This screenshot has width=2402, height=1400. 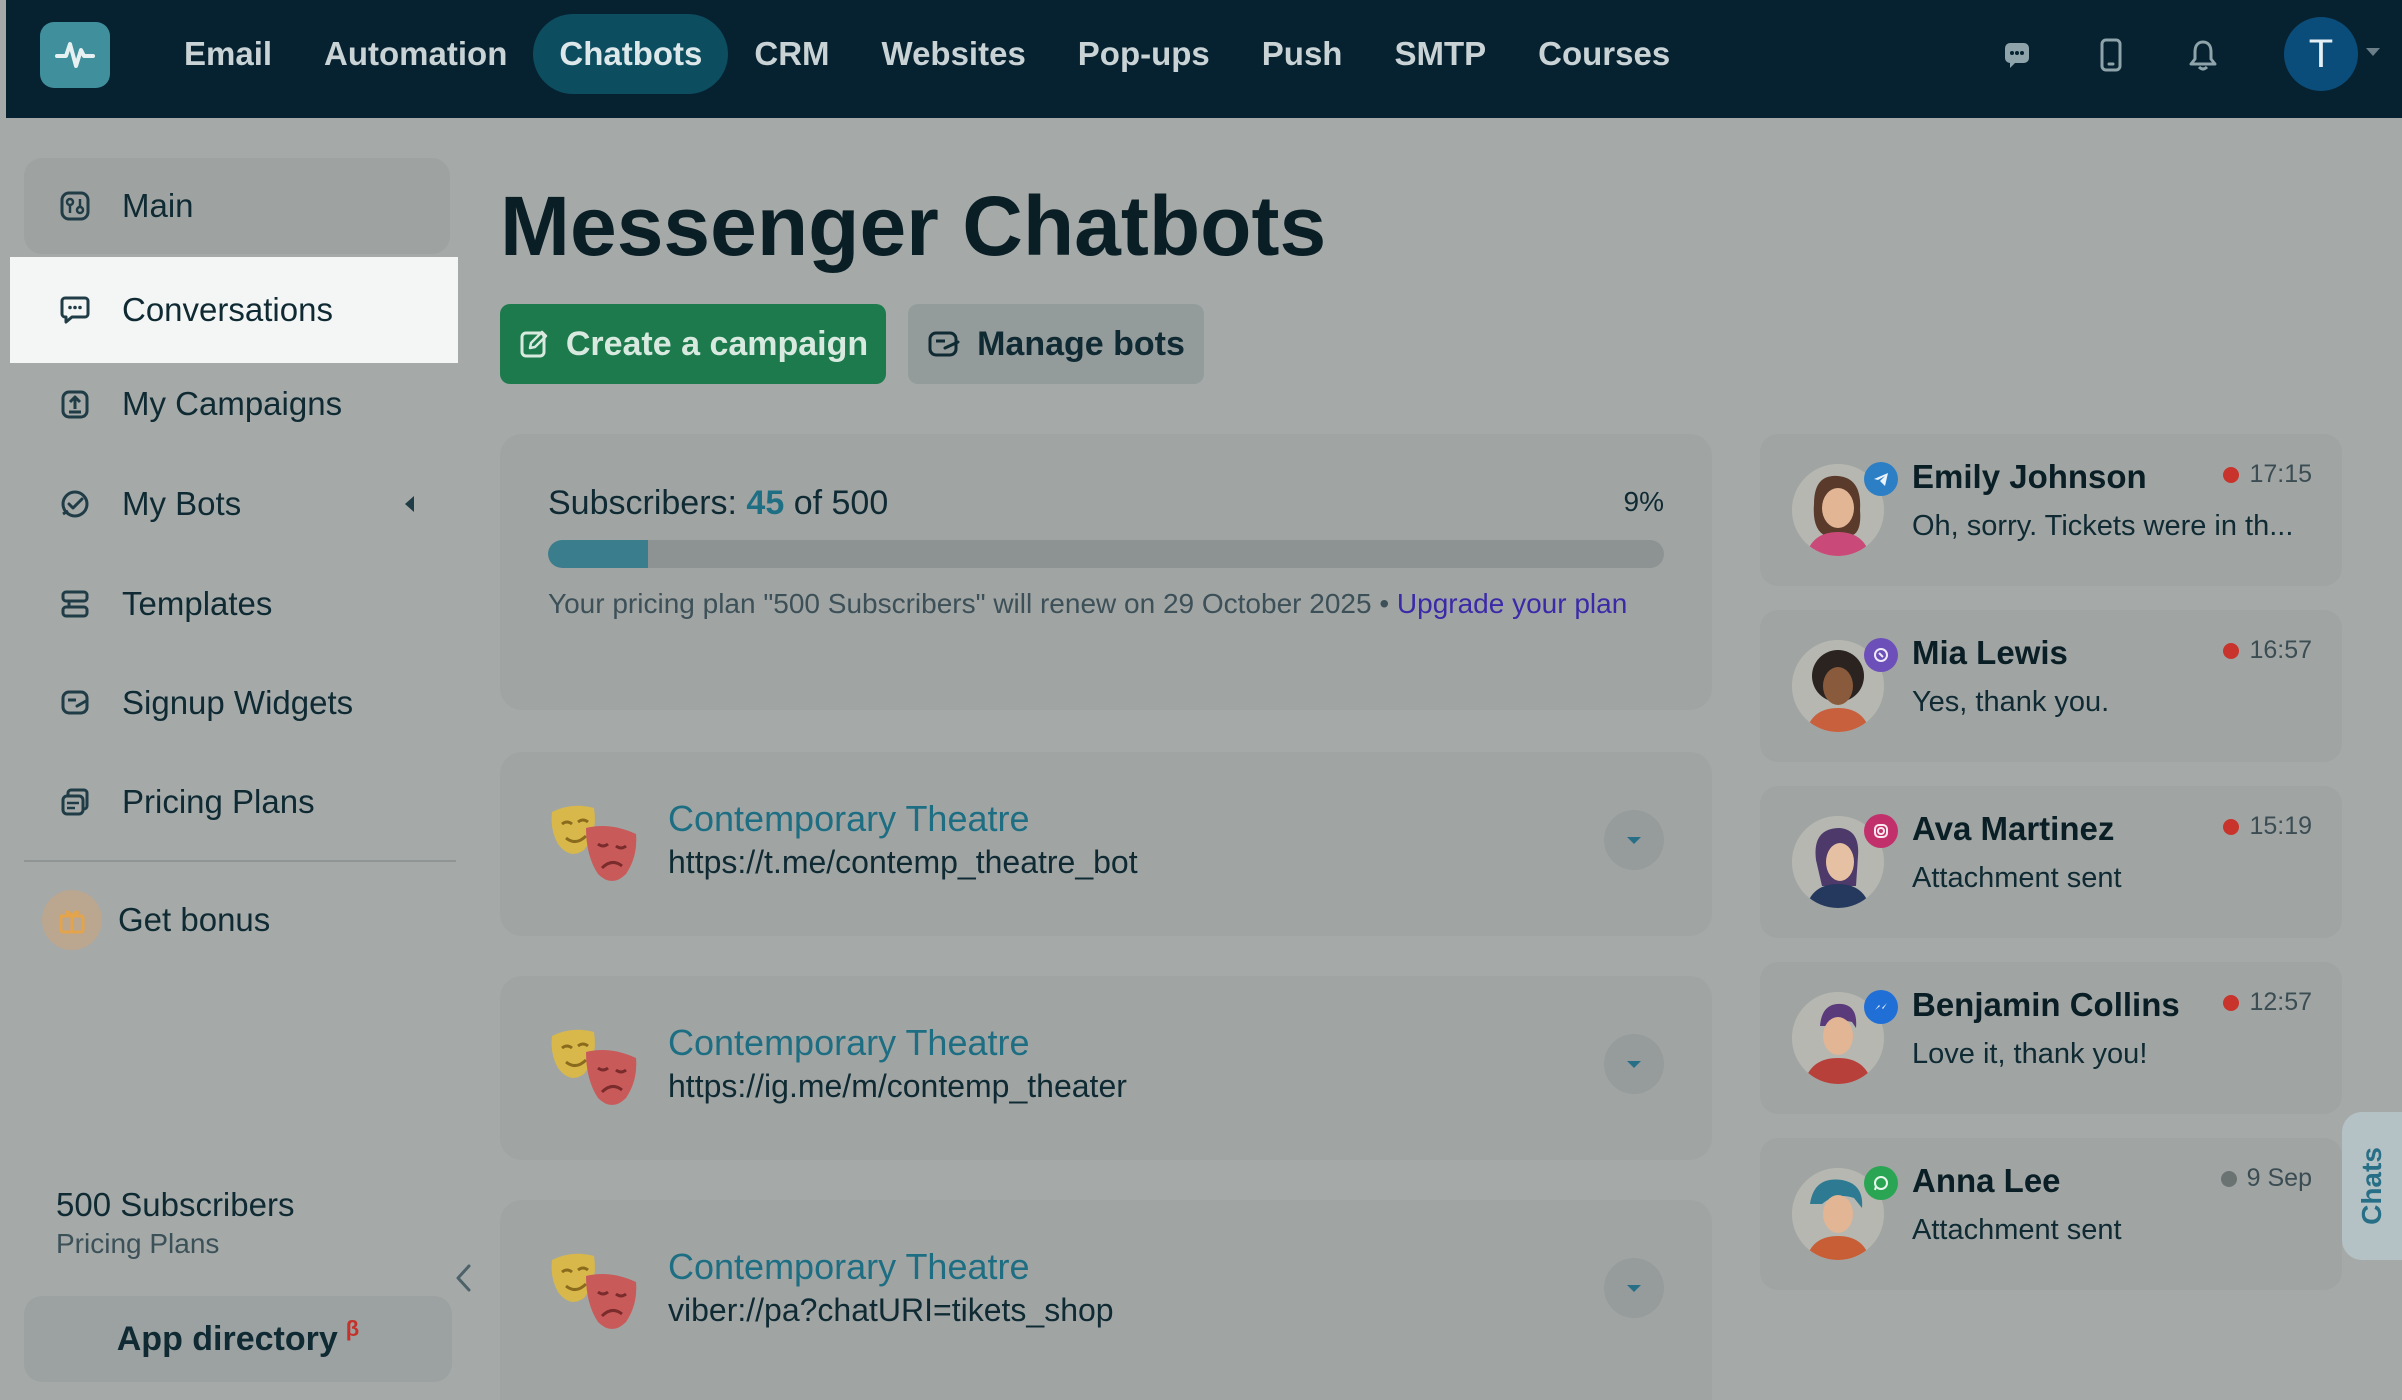 I want to click on contact-name: Emily Johnson, so click(x=2029, y=476).